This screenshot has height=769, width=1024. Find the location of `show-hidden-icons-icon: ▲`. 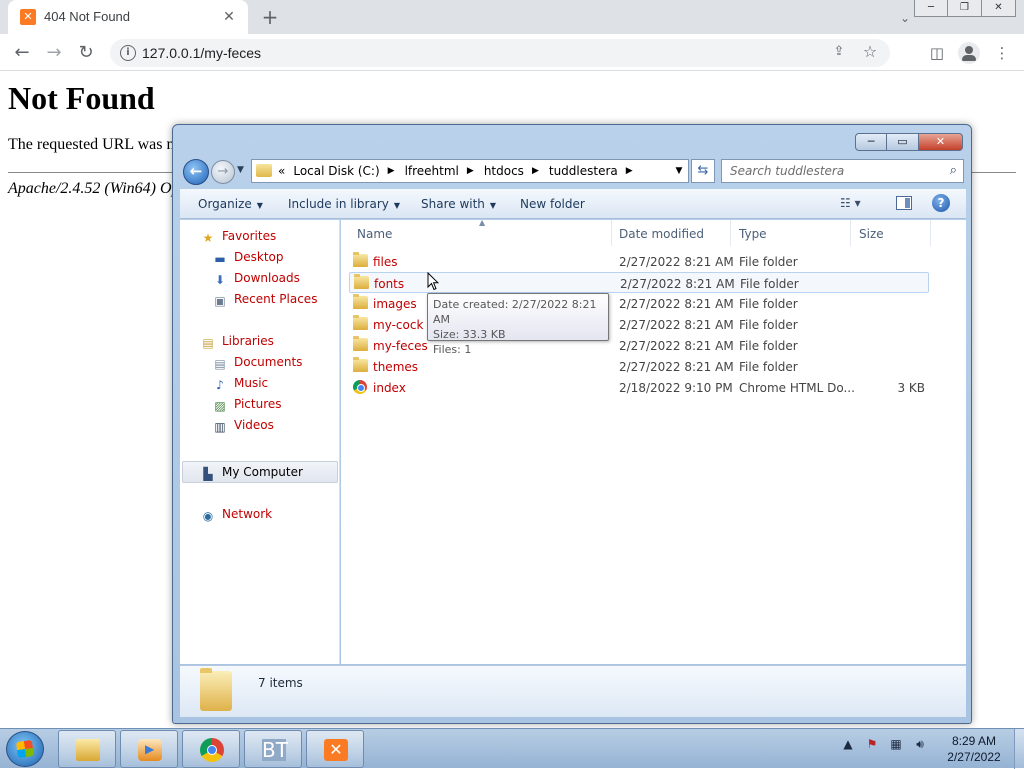

show-hidden-icons-icon: ▲ is located at coordinates (848, 744).